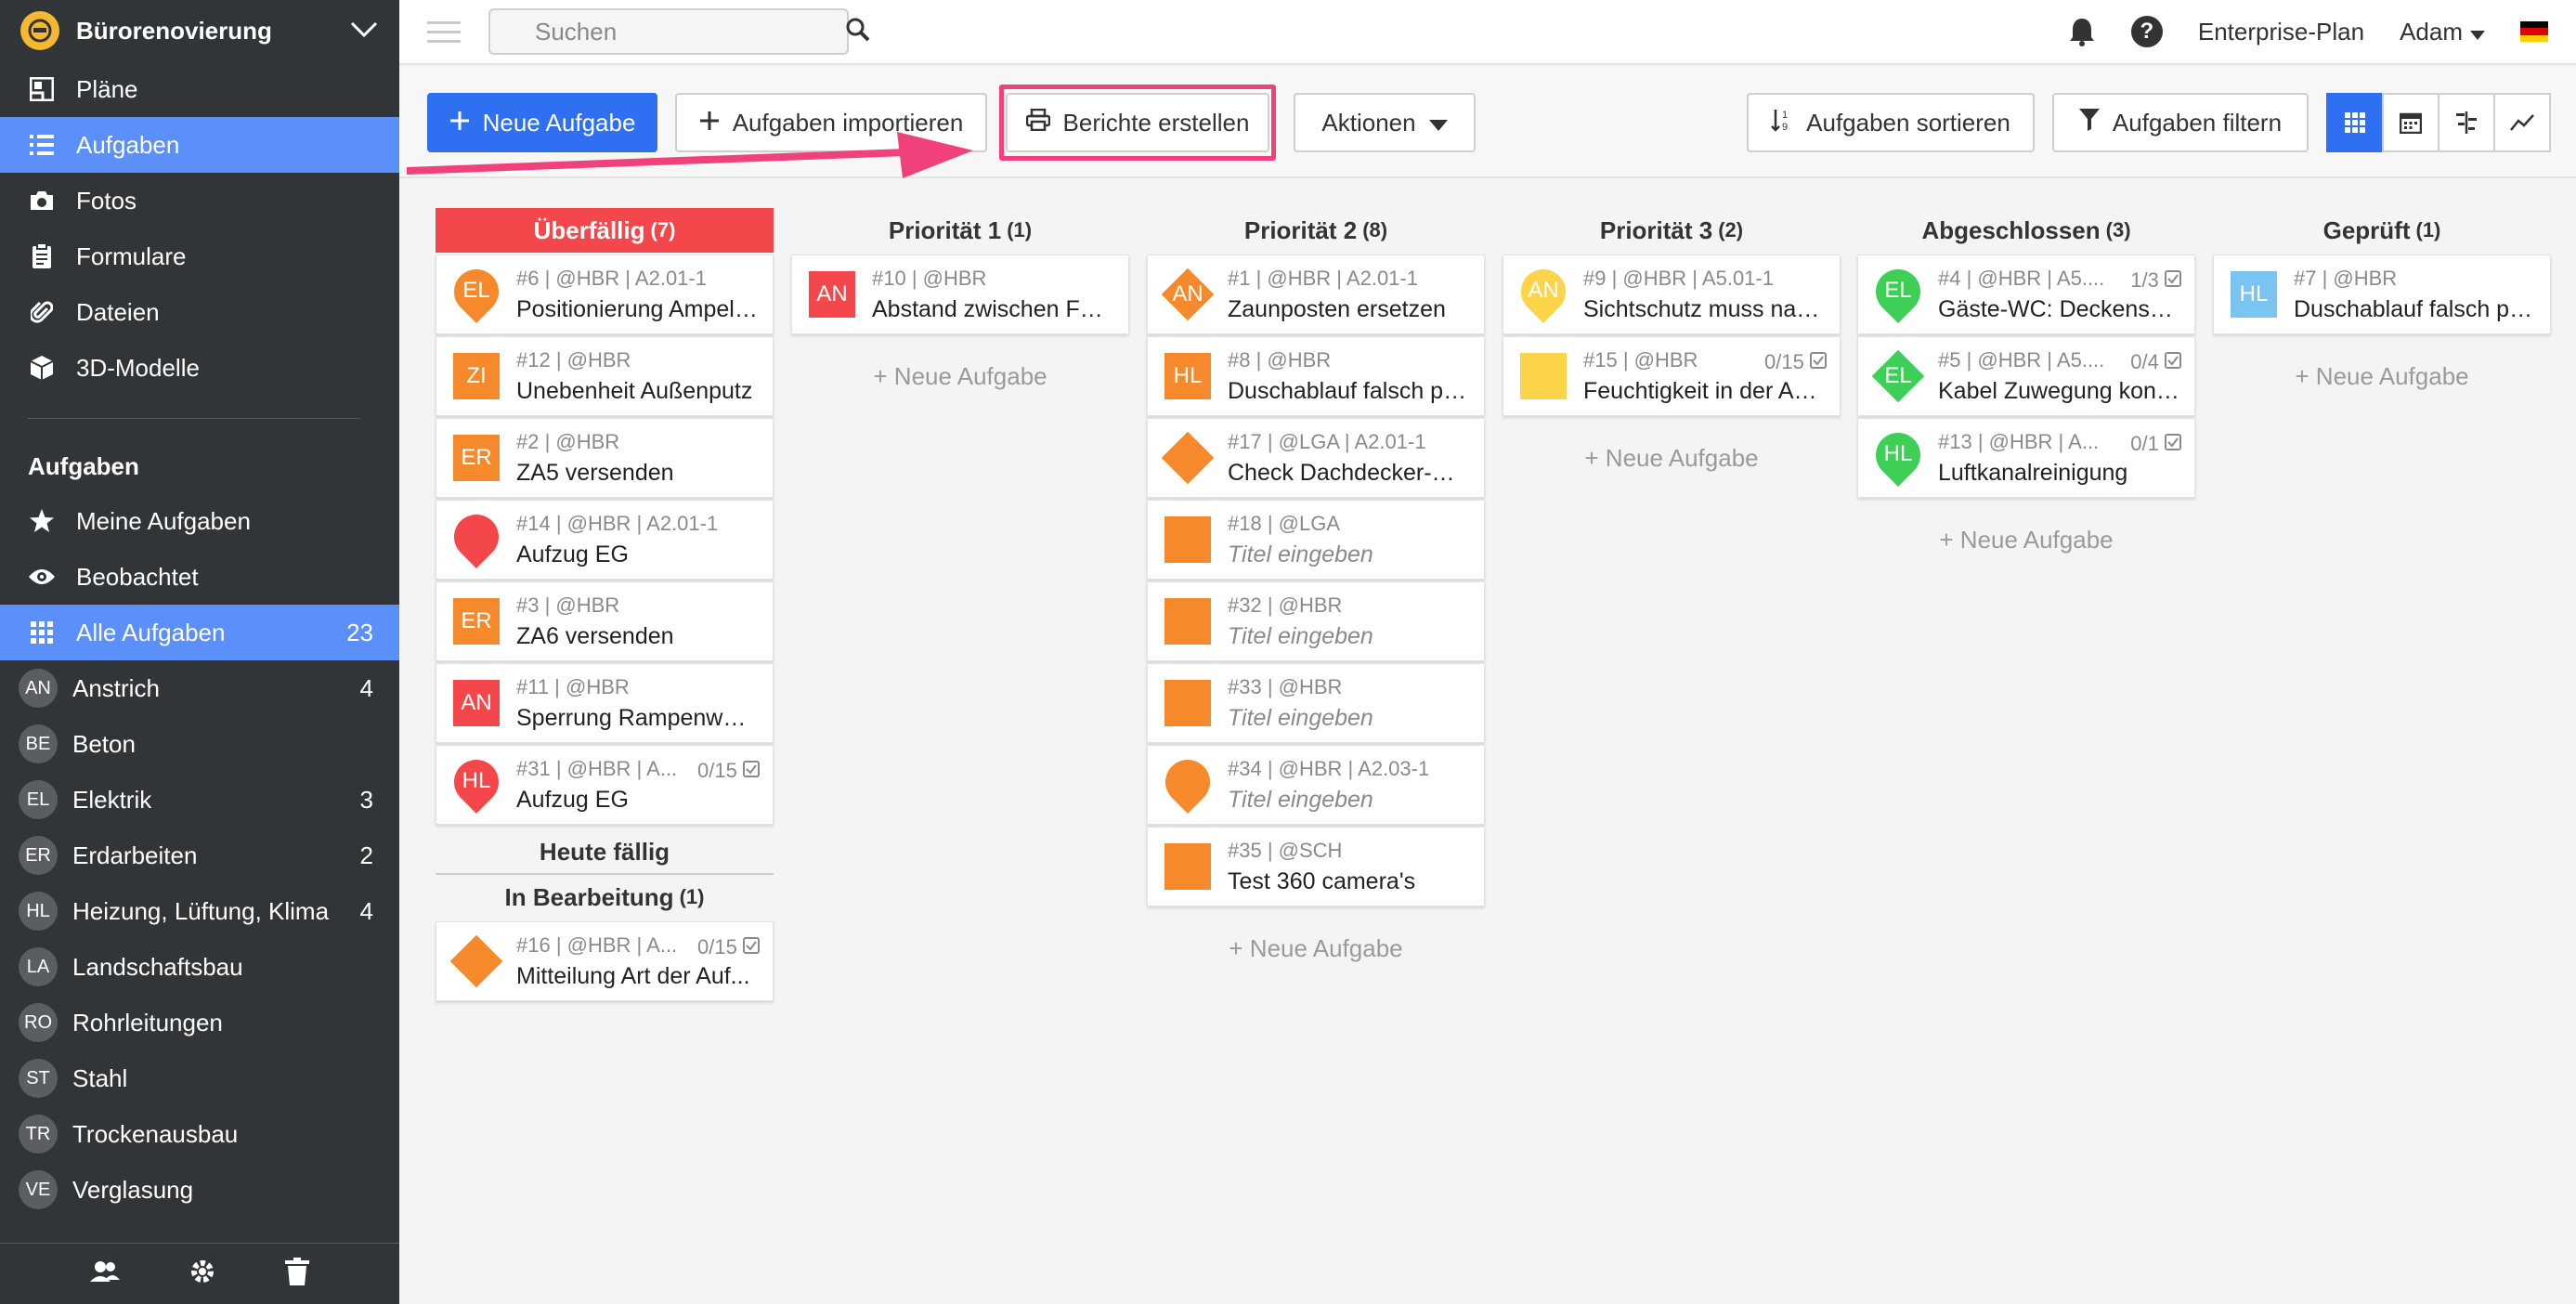  I want to click on users-icon, so click(105, 1273).